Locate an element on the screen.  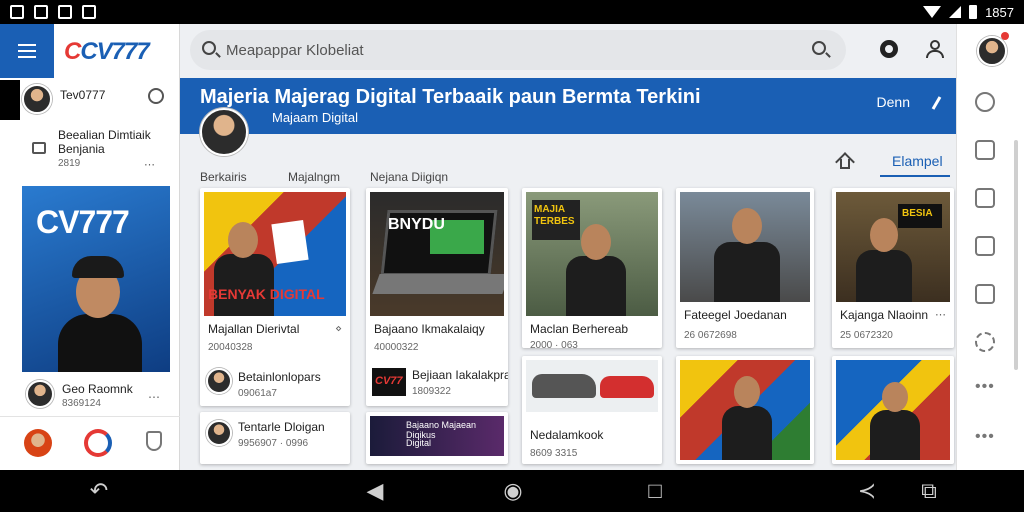
tab-majalngm: Majalngm is located at coordinates (314, 177).